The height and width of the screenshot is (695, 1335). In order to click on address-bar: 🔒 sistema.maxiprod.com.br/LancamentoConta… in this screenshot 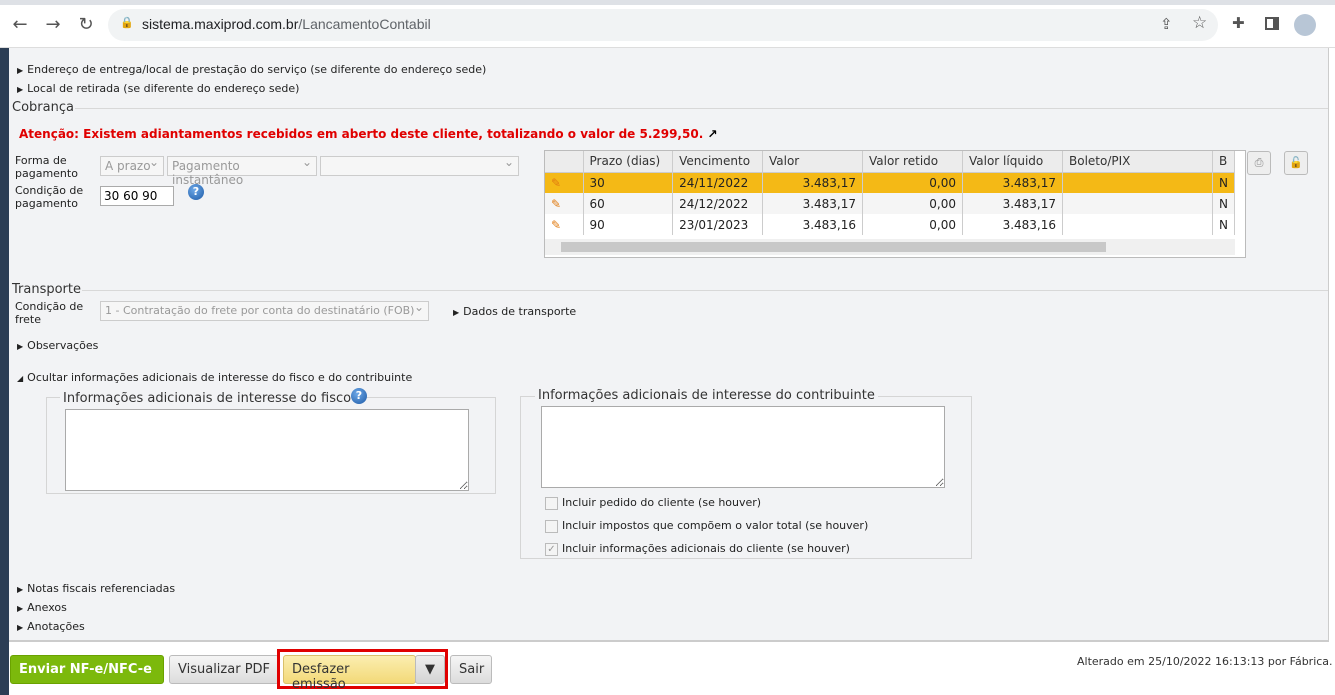, I will do `click(663, 25)`.